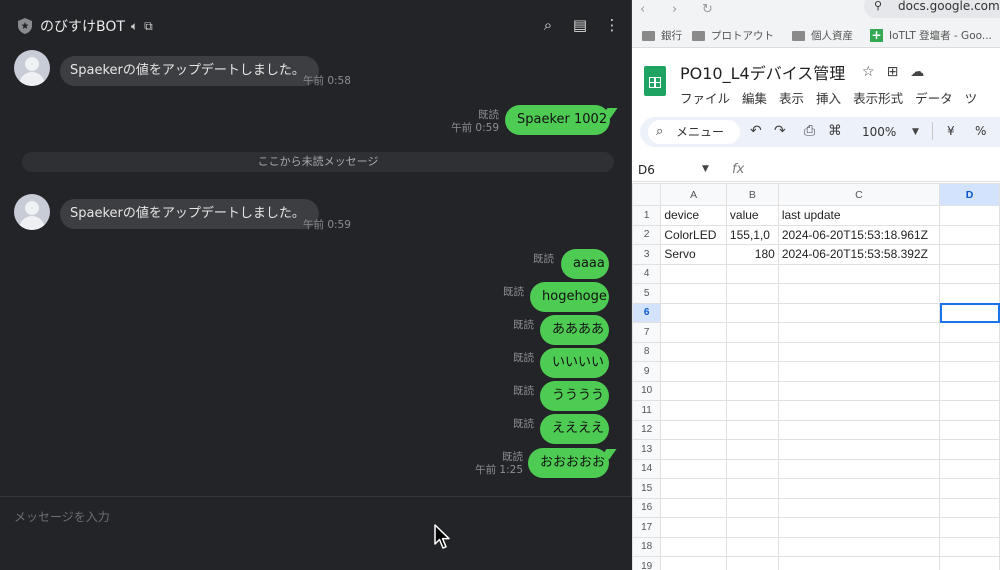 Image resolution: width=1000 pixels, height=570 pixels. Describe the element at coordinates (655, 81) in the screenshot. I see `sheets-logo-icon` at that location.